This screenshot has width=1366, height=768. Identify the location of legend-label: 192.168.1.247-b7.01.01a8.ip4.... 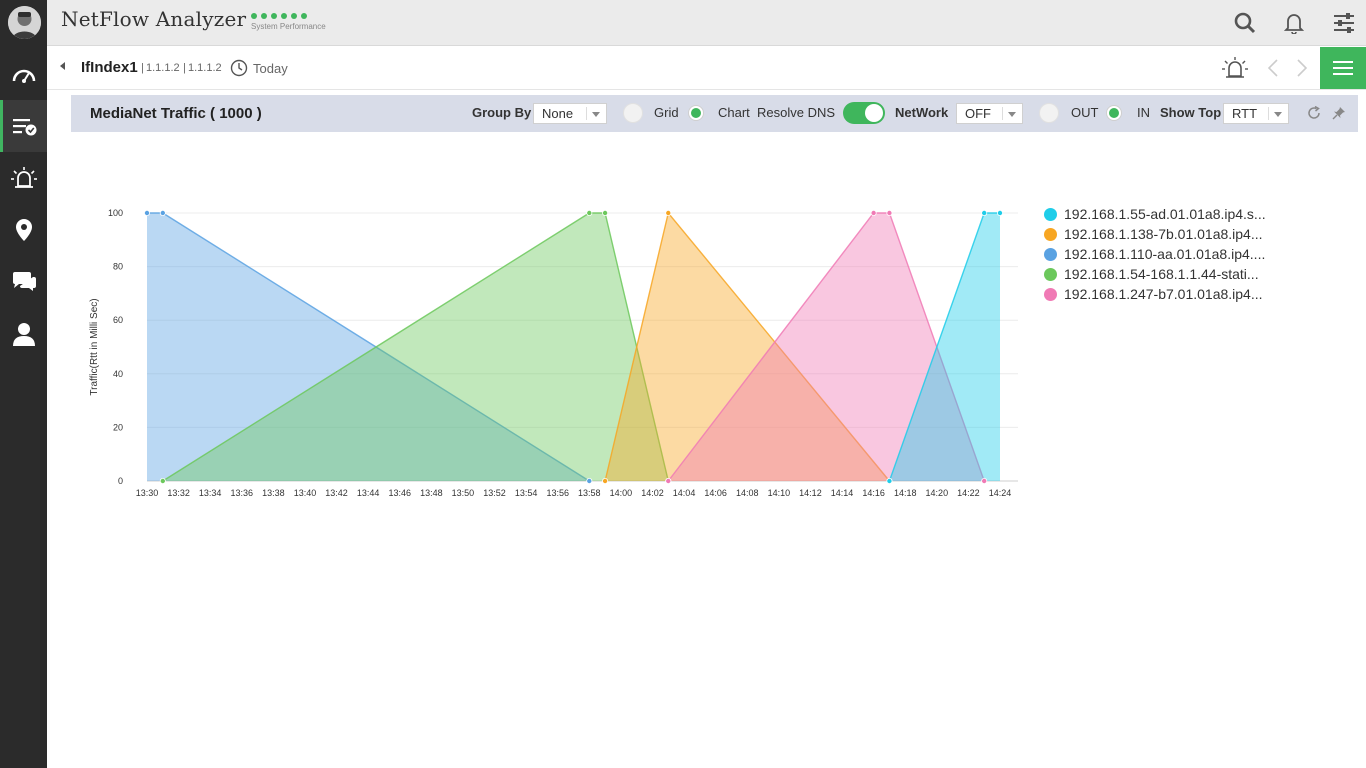
(1163, 294).